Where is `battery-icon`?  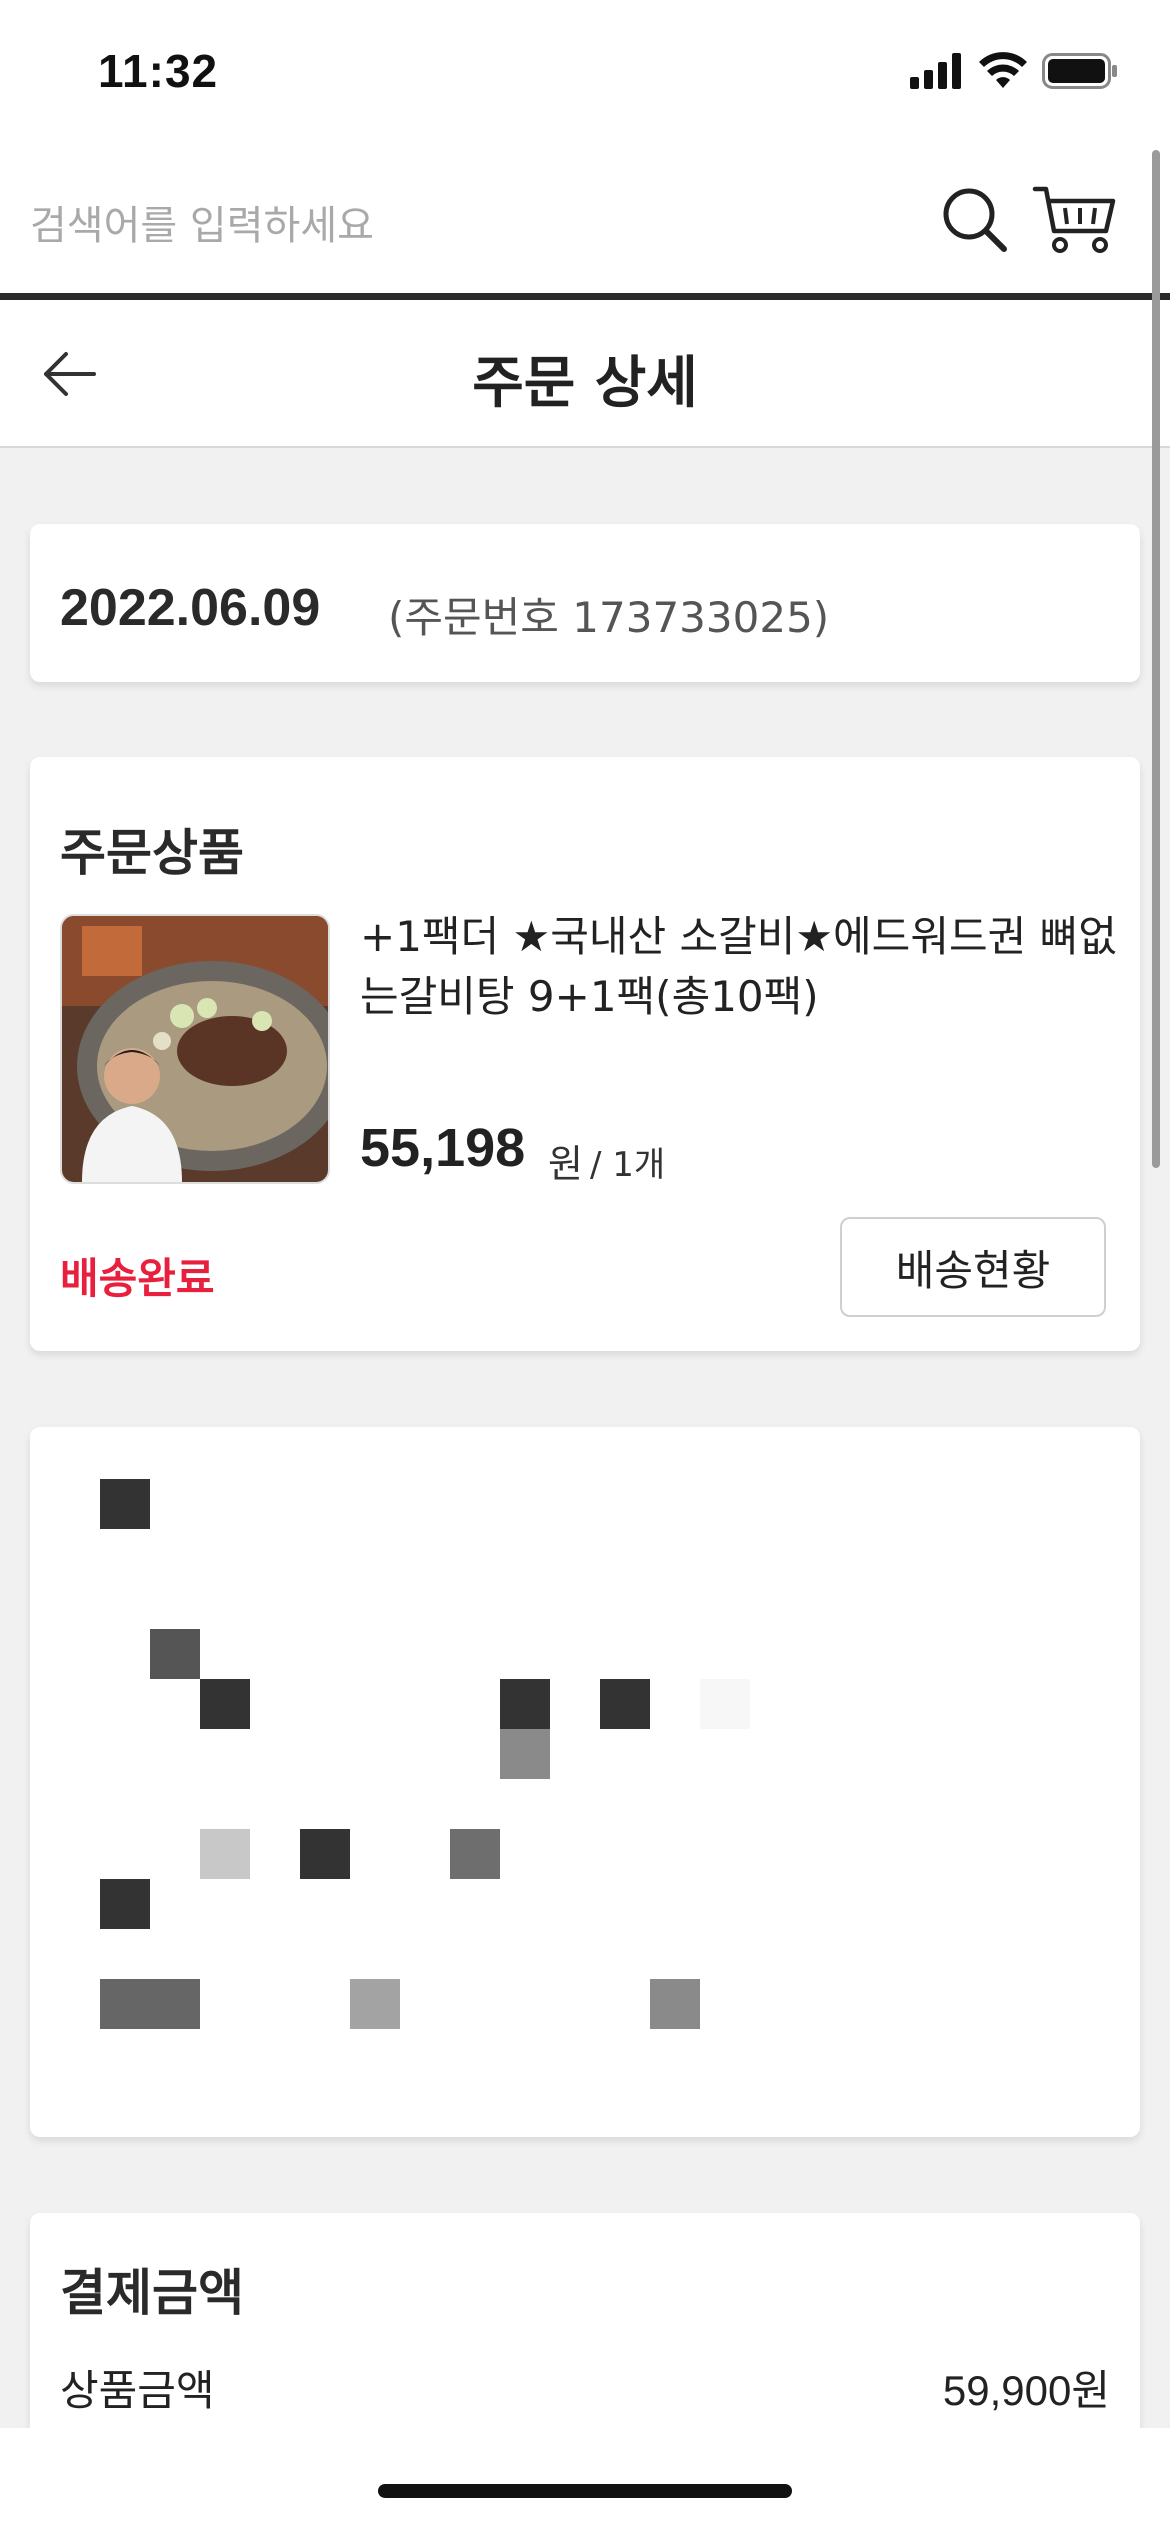 battery-icon is located at coordinates (1079, 71).